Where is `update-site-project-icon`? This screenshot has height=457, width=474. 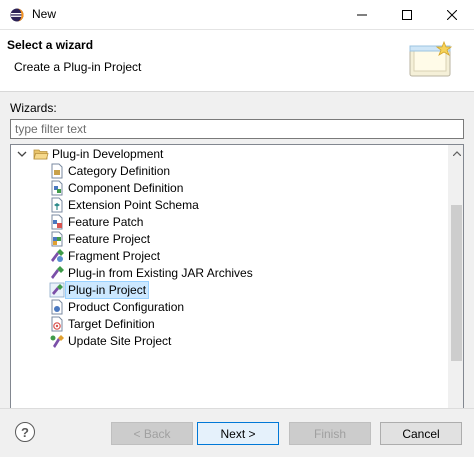
update-site-project-icon is located at coordinates (57, 341).